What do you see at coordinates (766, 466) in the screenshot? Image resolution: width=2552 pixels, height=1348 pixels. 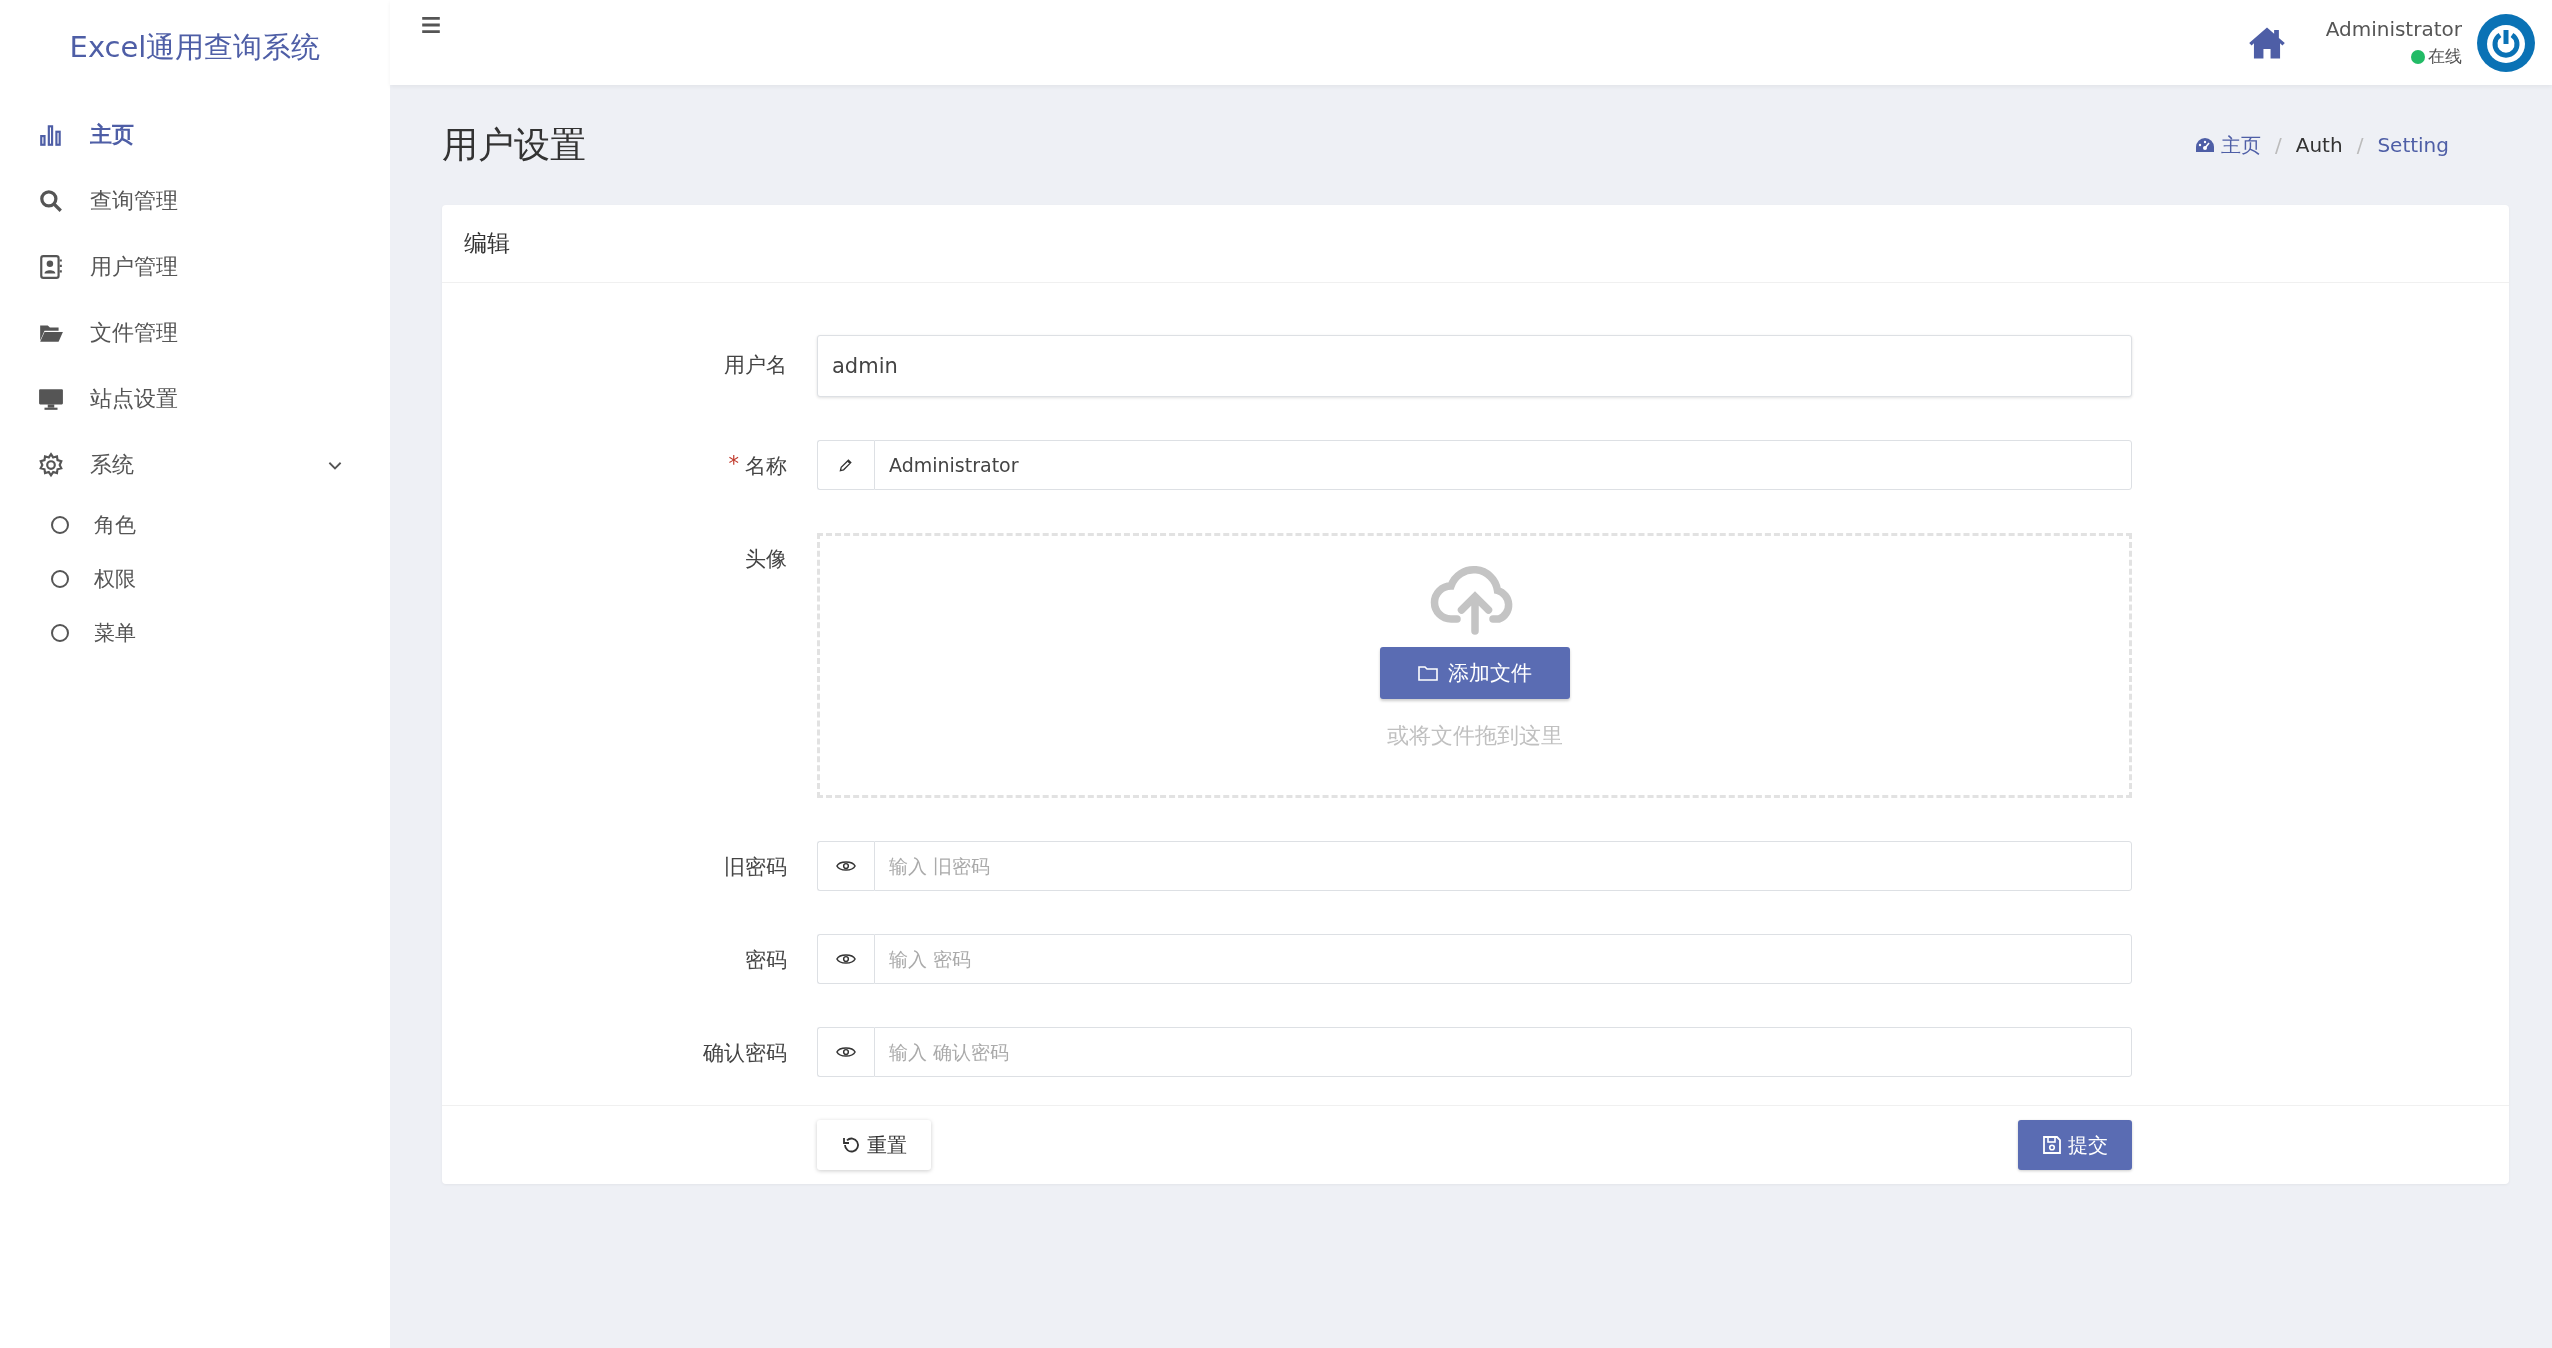 I see `field-label: 名称` at bounding box center [766, 466].